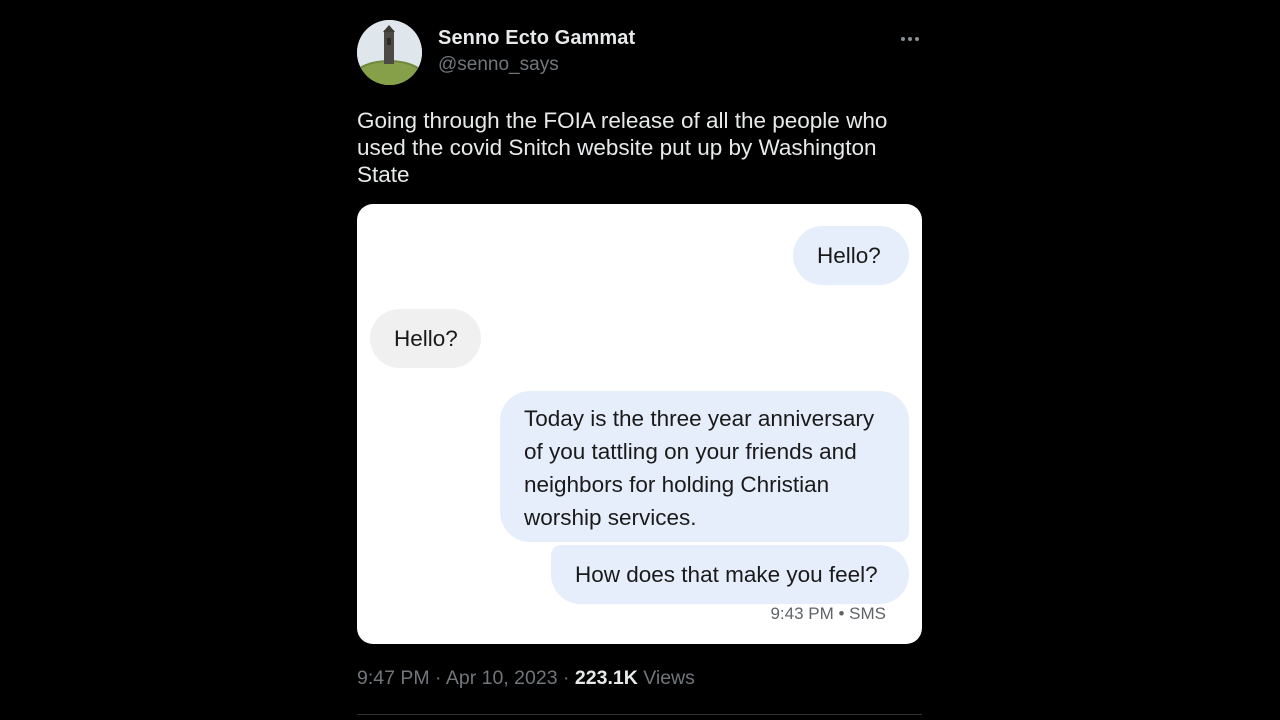 The width and height of the screenshot is (1280, 720). I want to click on tweet-header: Senno Ecto Gammat @senno_says, so click(639, 53).